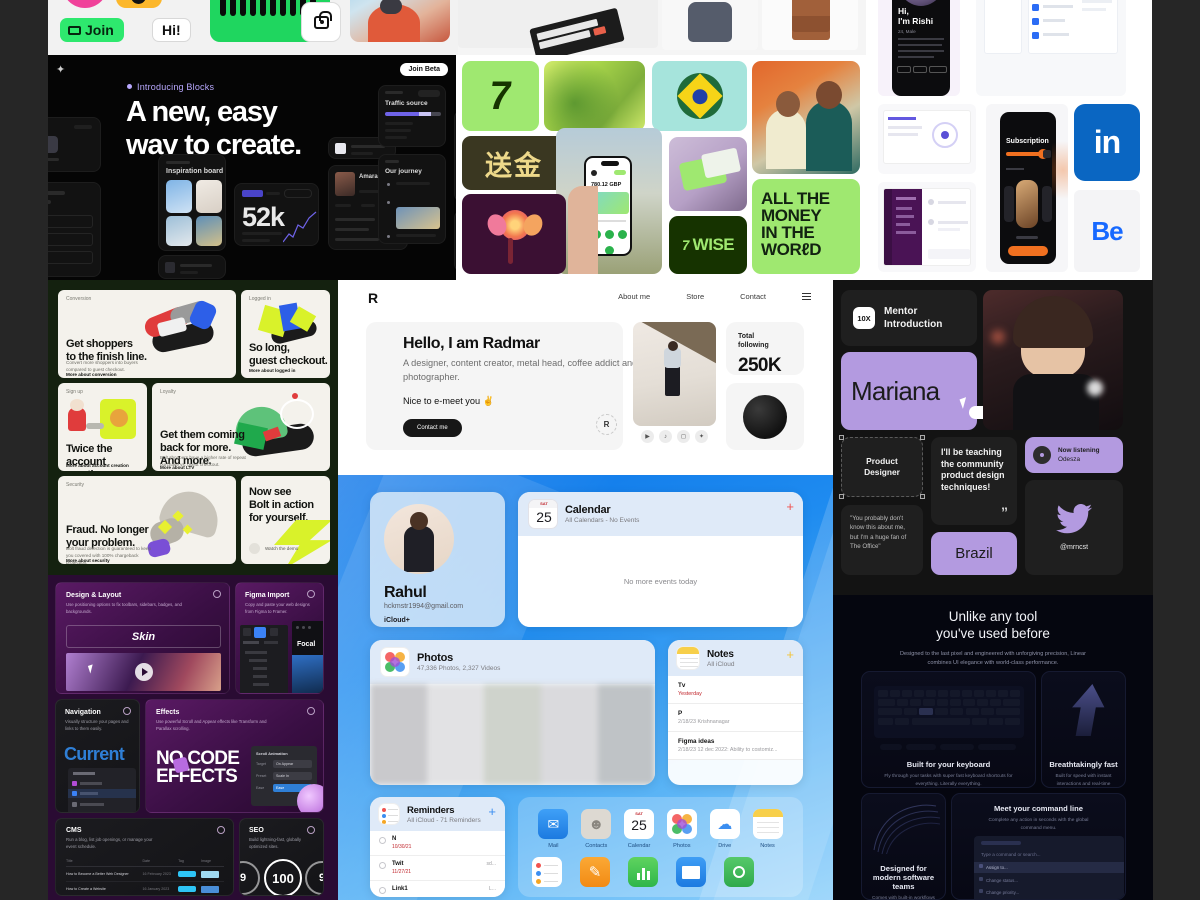 This screenshot has width=1200, height=900. What do you see at coordinates (909, 391) in the screenshot?
I see `mariana-name-card: Mariana` at bounding box center [909, 391].